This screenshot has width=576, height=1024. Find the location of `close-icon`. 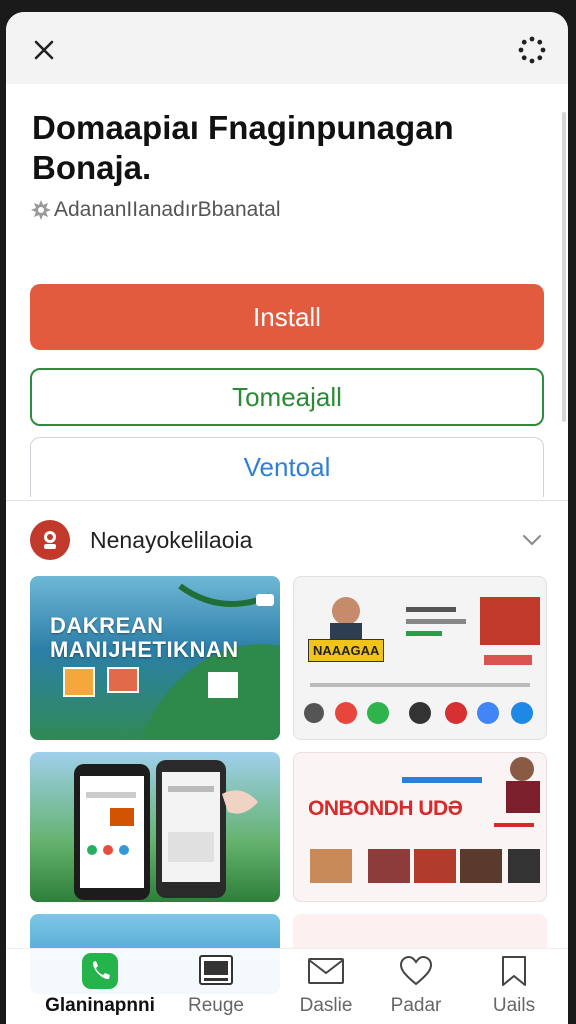

close-icon is located at coordinates (44, 50).